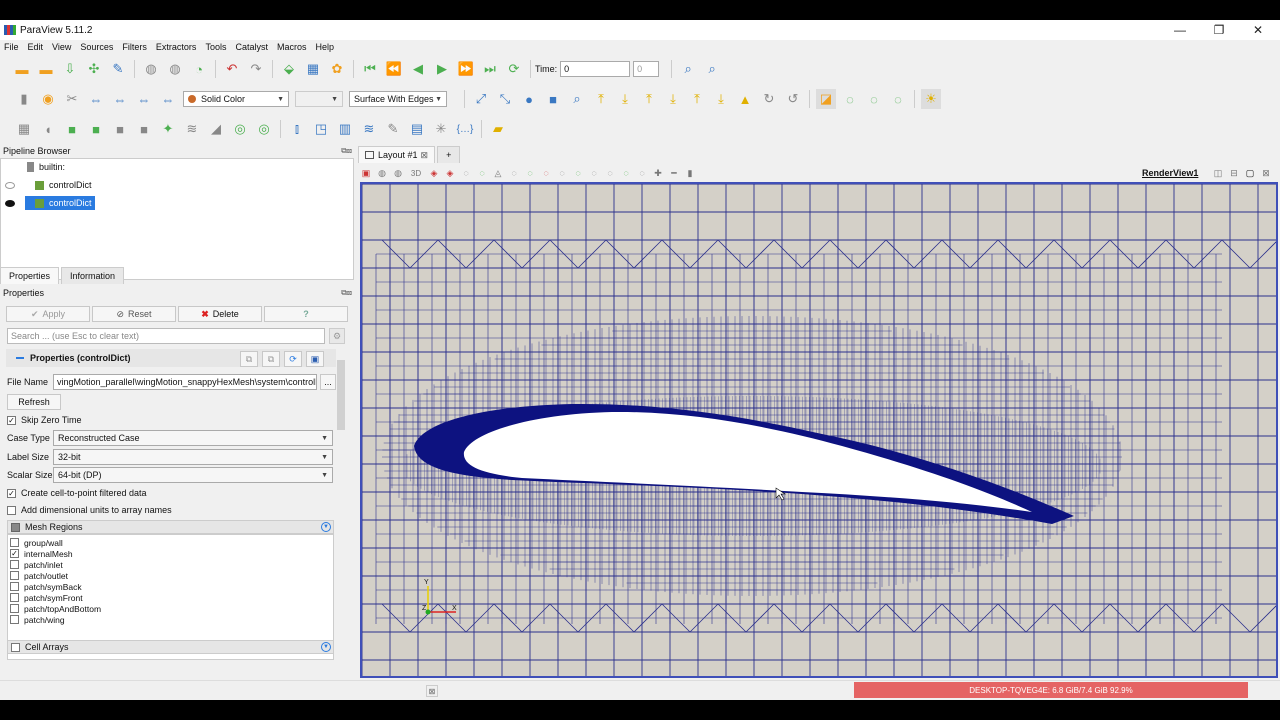 The height and width of the screenshot is (720, 1280). Describe the element at coordinates (450, 173) in the screenshot. I see `select-points-icon: ◈` at that location.